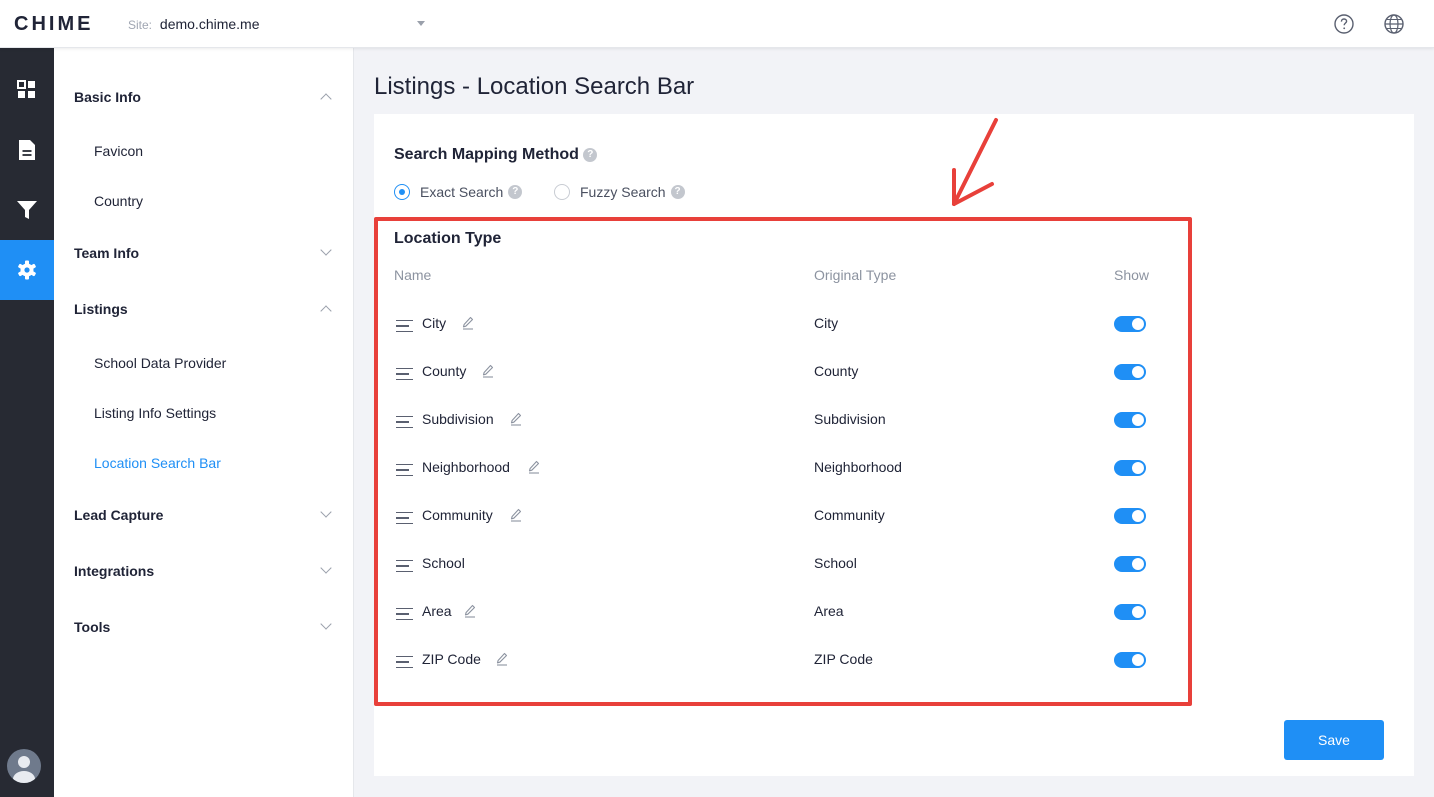 The width and height of the screenshot is (1434, 797). Describe the element at coordinates (1334, 740) in the screenshot. I see `save-button: Save` at that location.